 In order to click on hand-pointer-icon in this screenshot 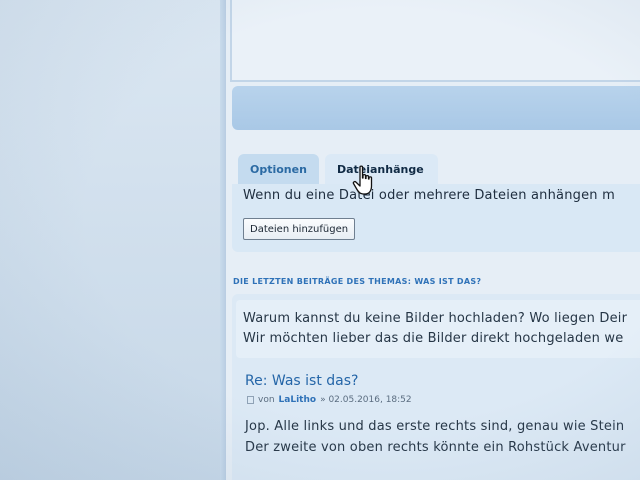, I will do `click(362, 180)`.